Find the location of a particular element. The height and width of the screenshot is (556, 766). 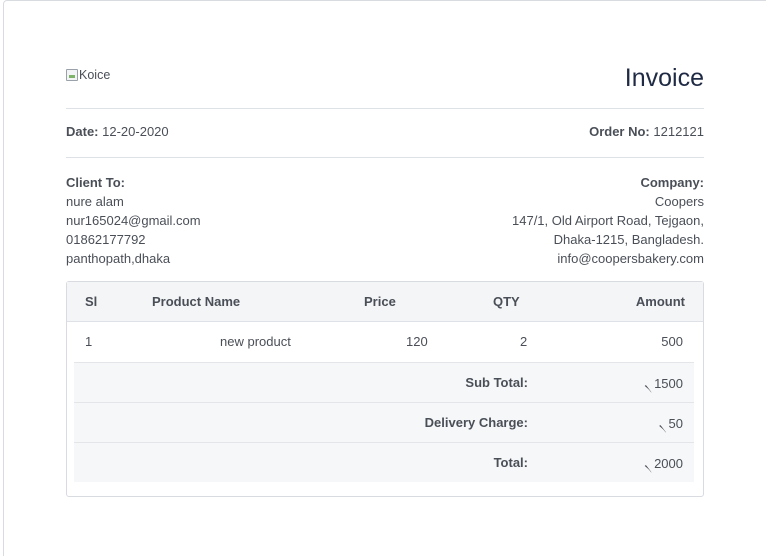

total-row: Total: ৲ 2000 is located at coordinates (384, 462).